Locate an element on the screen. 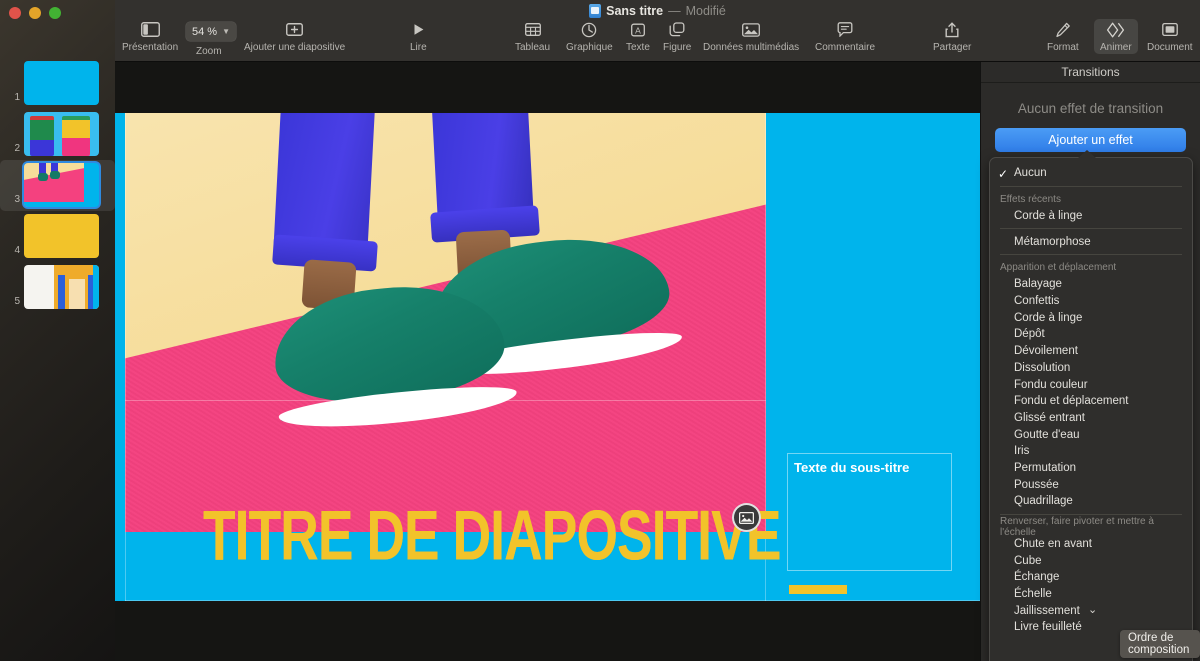  play-icon is located at coordinates (418, 29).